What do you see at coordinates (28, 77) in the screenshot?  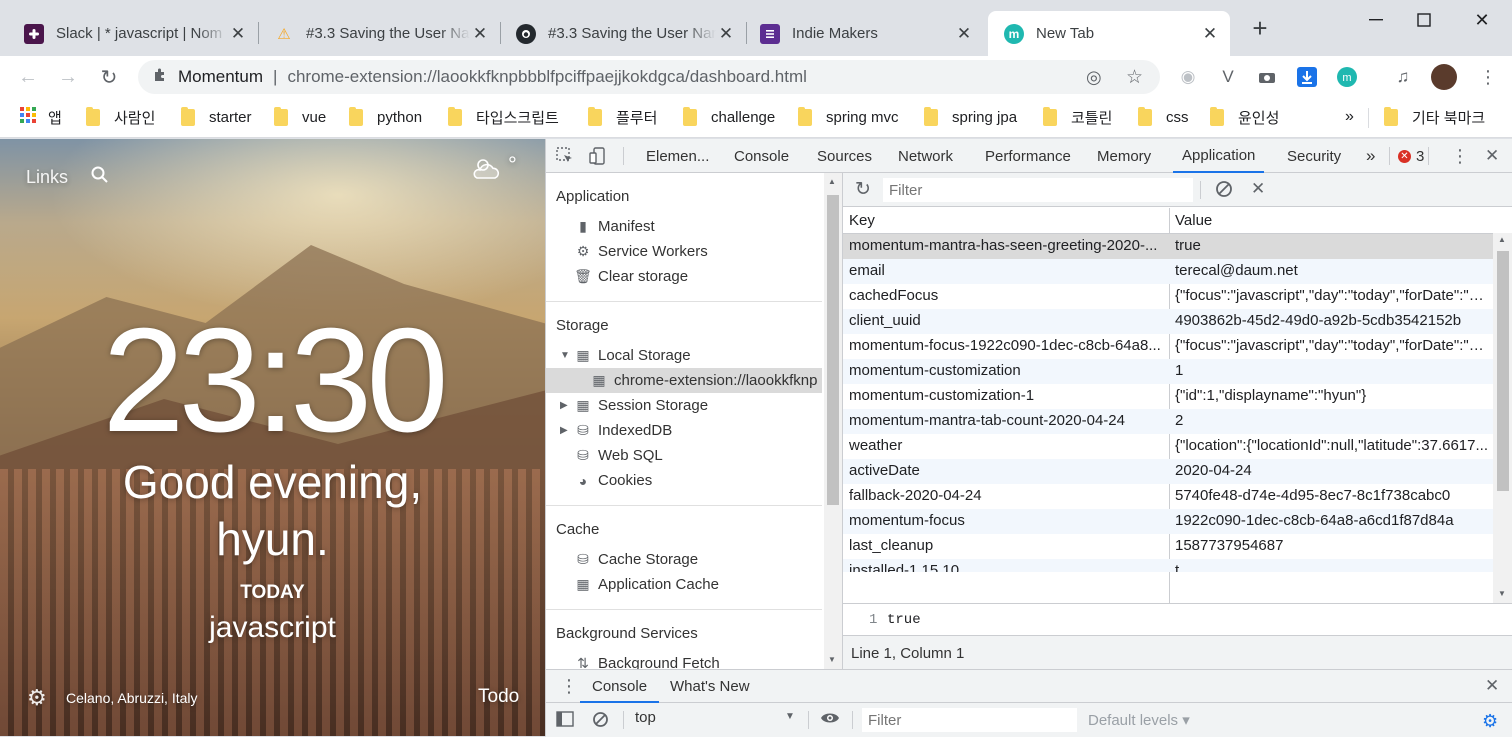 I see `back-arrow-icon: ←` at bounding box center [28, 77].